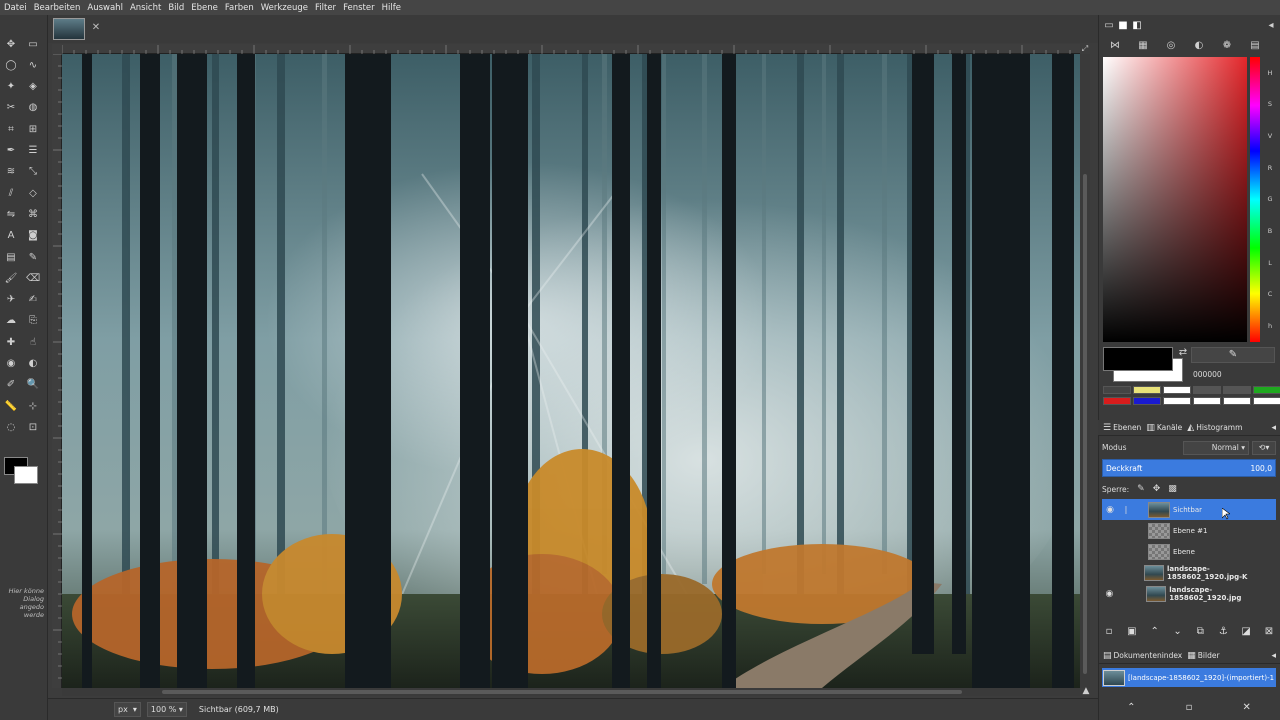 This screenshot has height=720, width=1280. Describe the element at coordinates (1175, 199) in the screenshot. I see `color-saturation-field` at that location.